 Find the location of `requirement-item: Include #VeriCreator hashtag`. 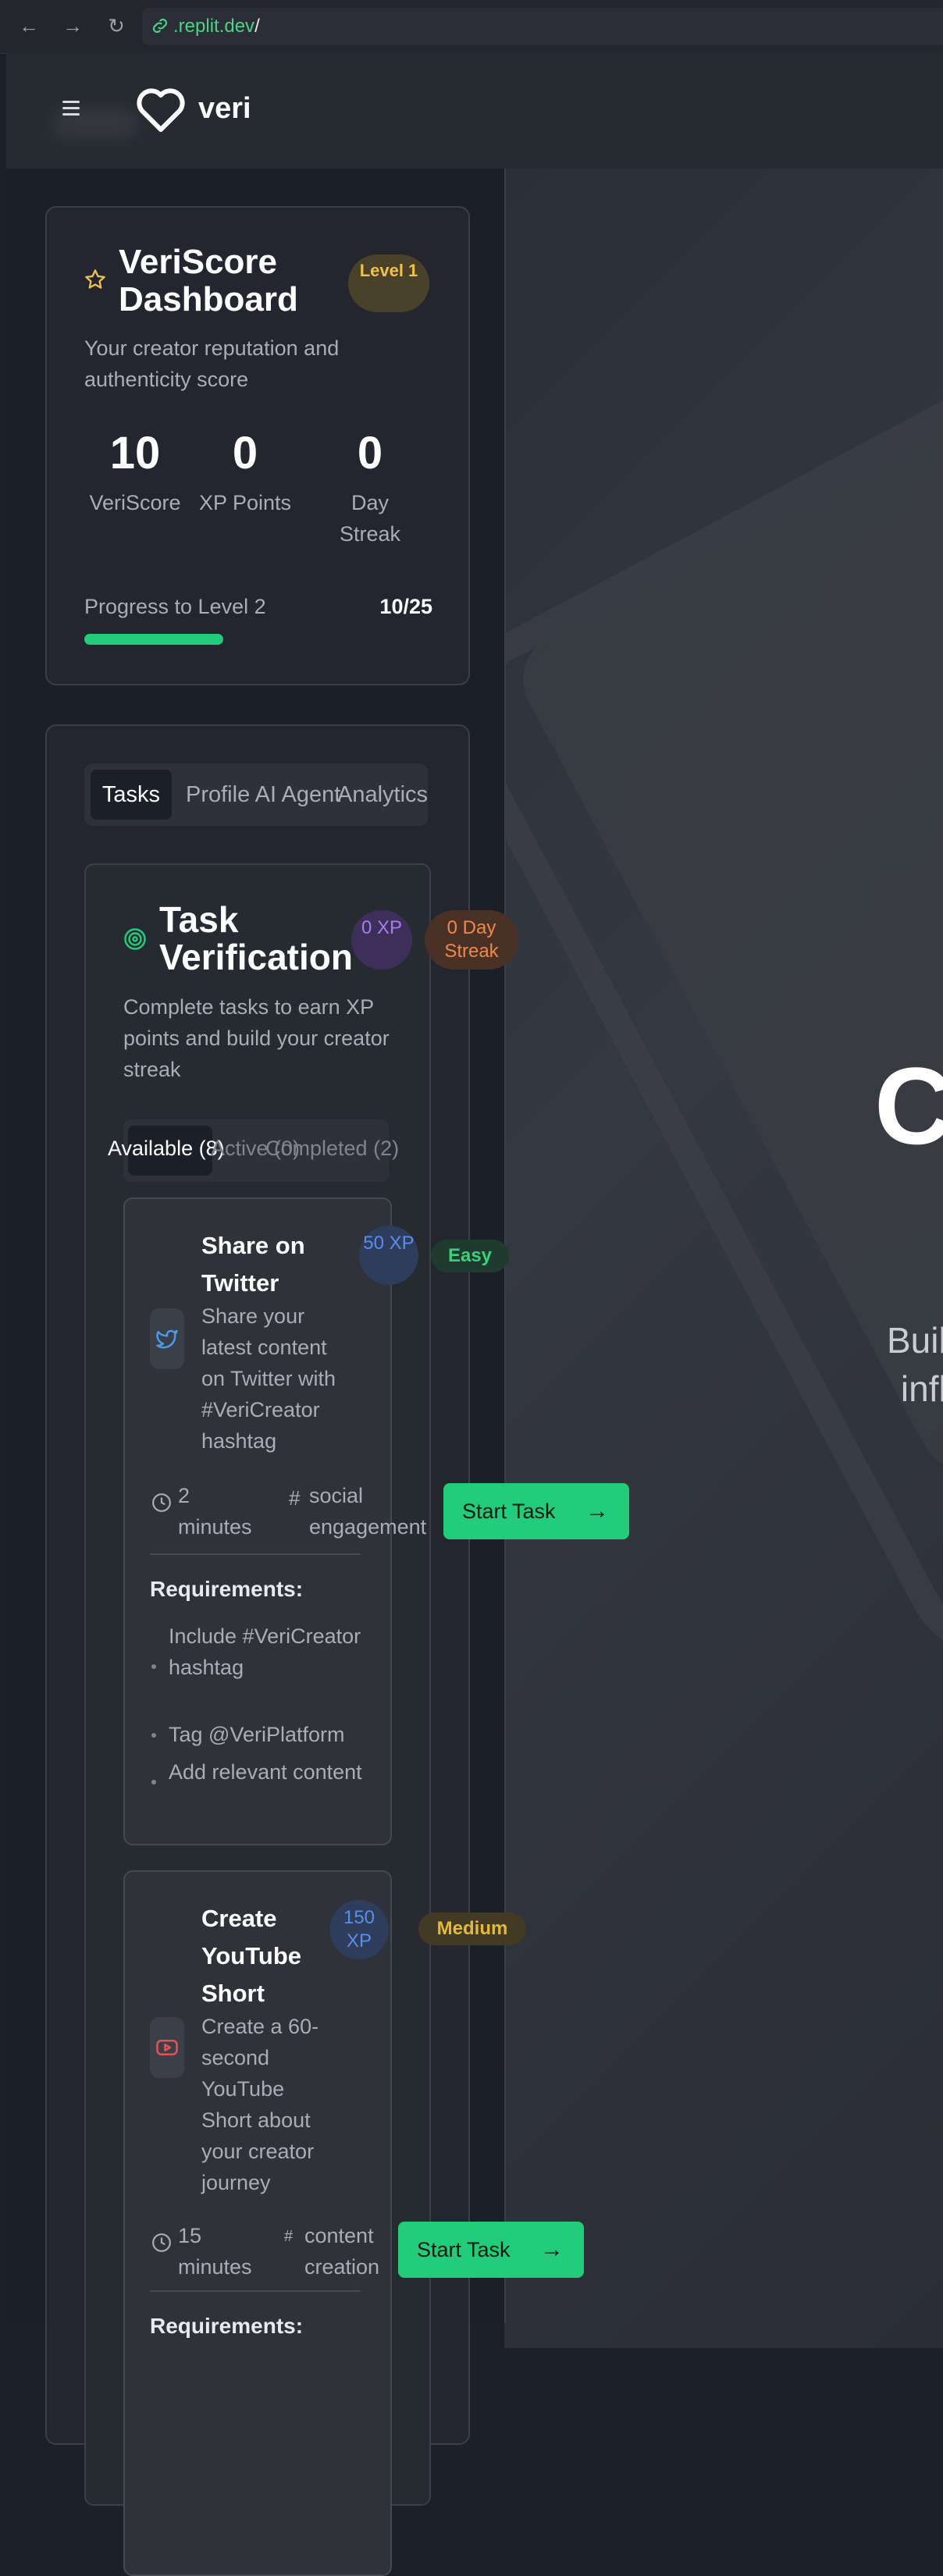

requirement-item: Include #VeriCreator hashtag is located at coordinates (265, 1651).